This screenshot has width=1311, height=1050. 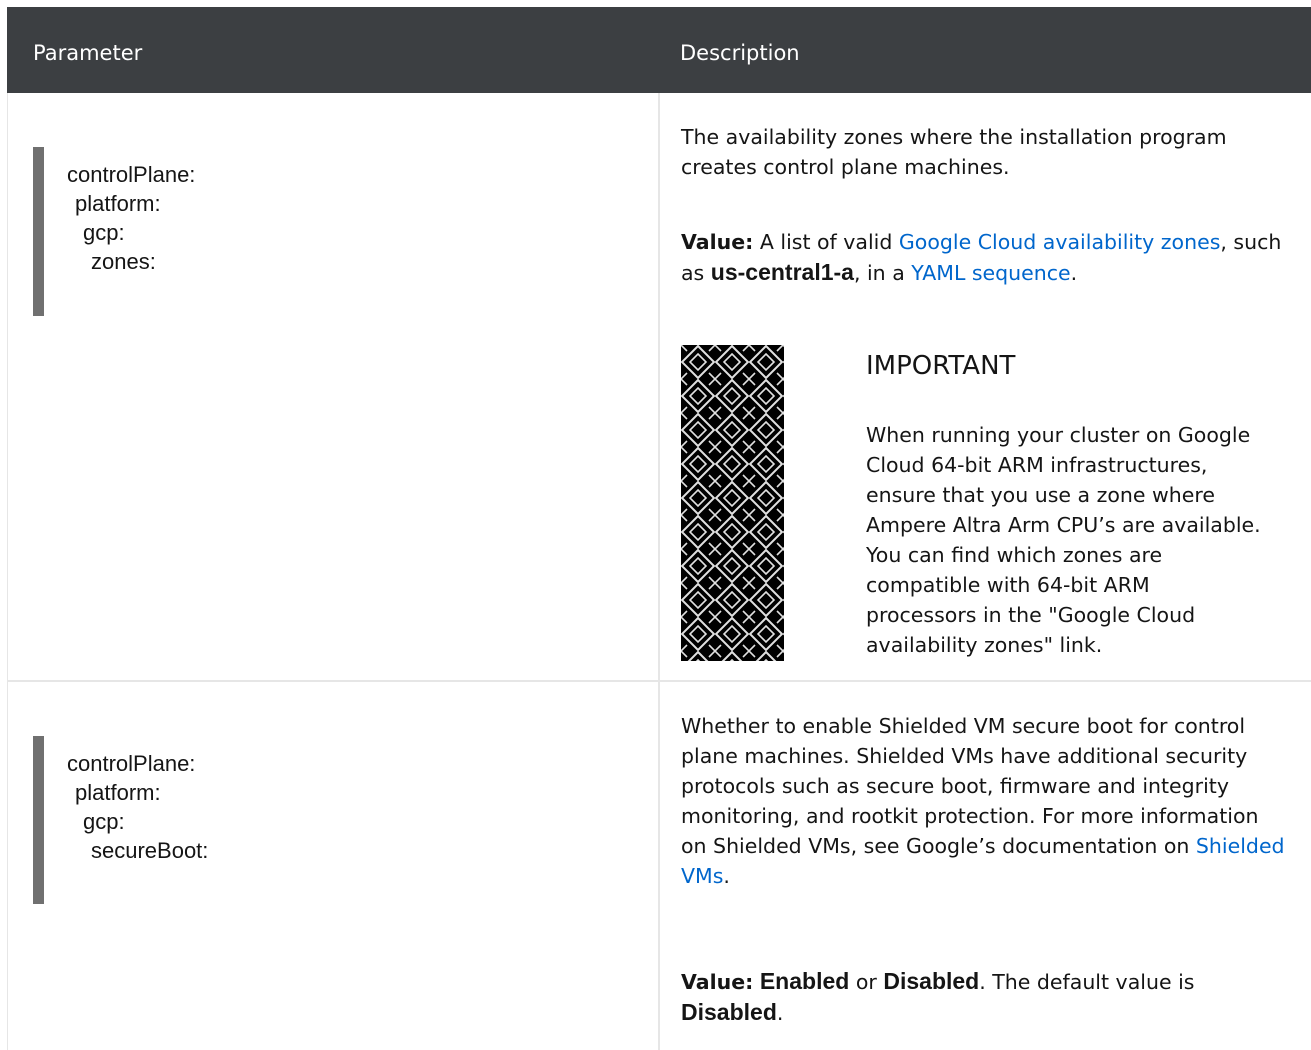 I want to click on important-pattern-icon, so click(x=732, y=503).